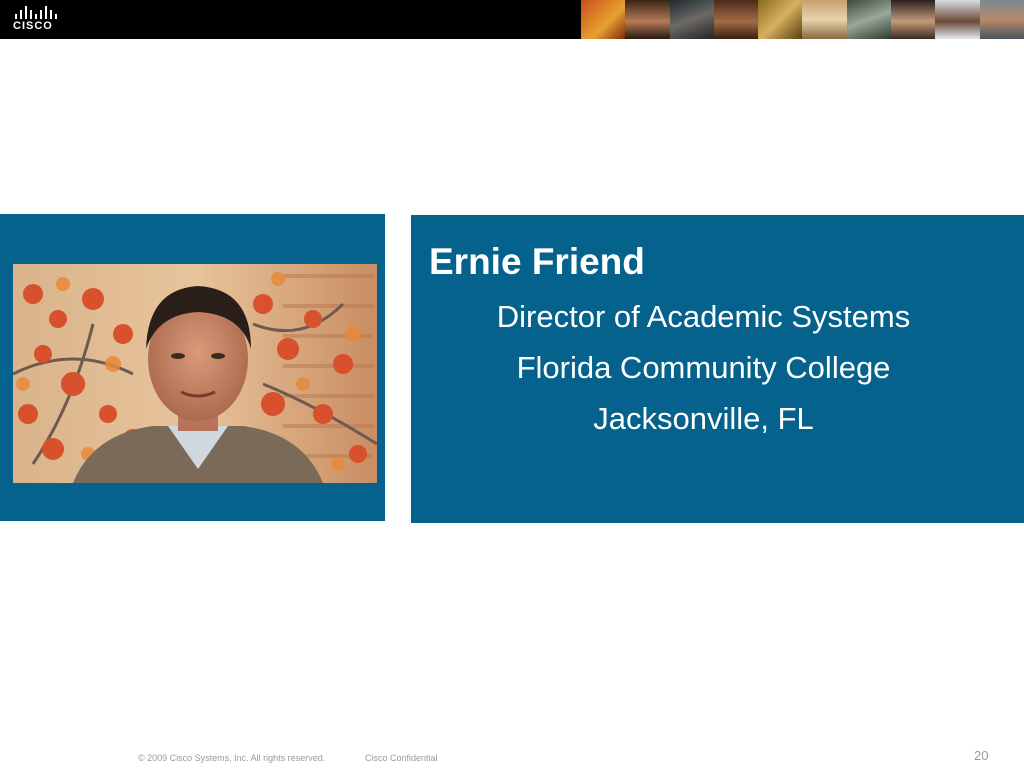  Describe the element at coordinates (33, 26) in the screenshot. I see `logo-text: CISCO` at that location.